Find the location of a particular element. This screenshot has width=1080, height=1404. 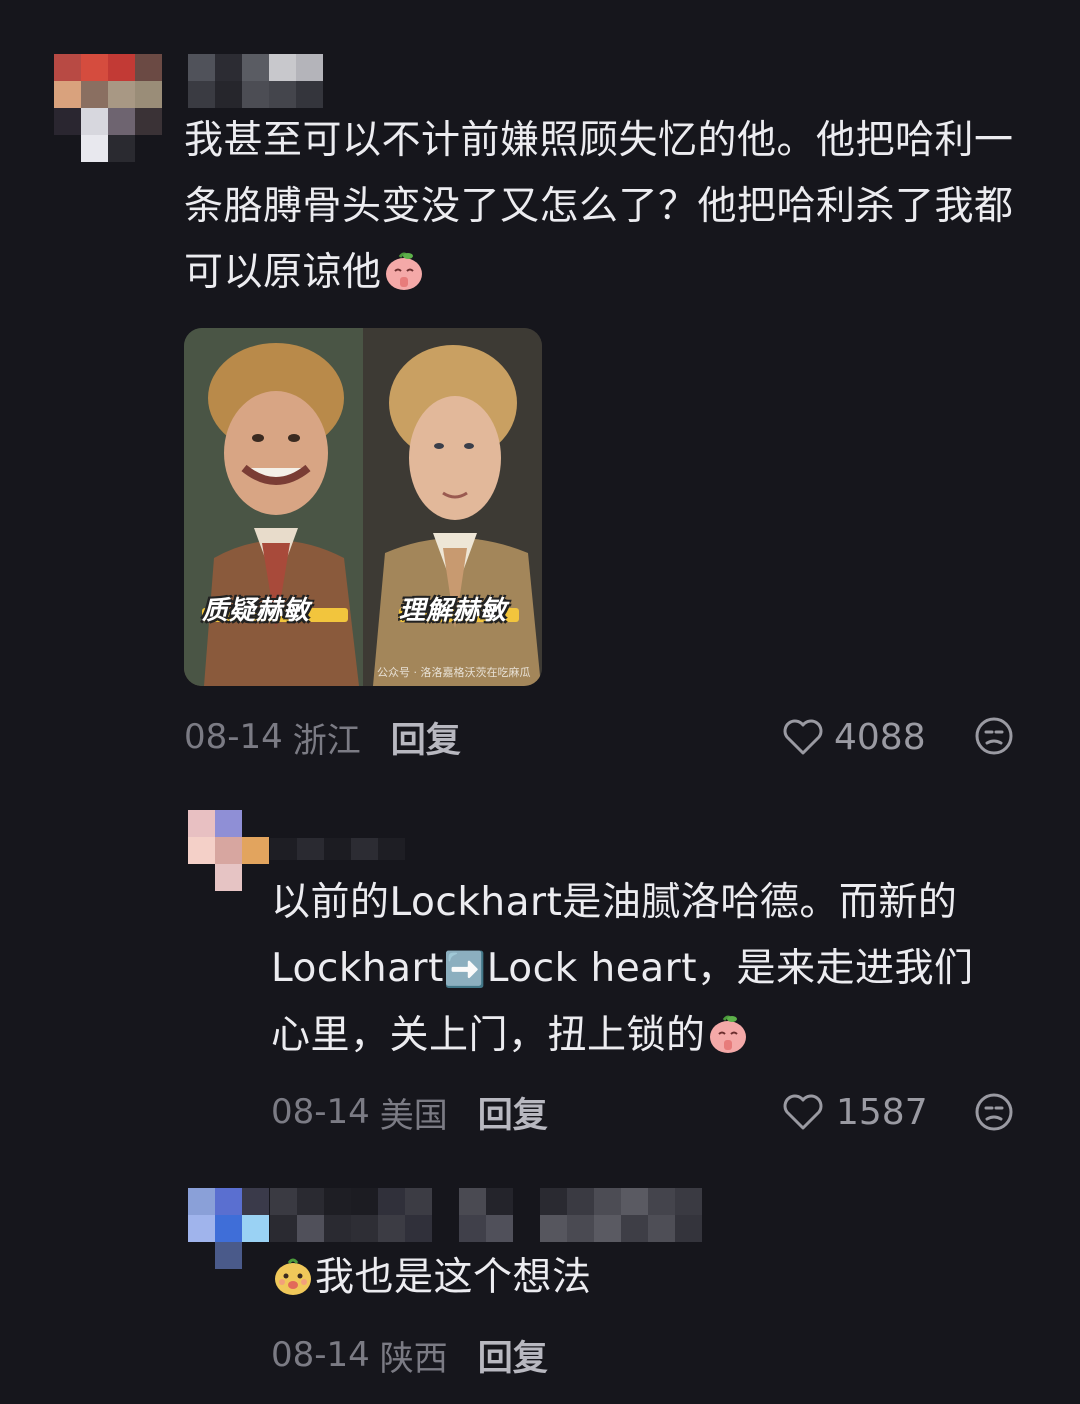

comment-meta: 08-14 浙江 回复 is located at coordinates (322, 737).